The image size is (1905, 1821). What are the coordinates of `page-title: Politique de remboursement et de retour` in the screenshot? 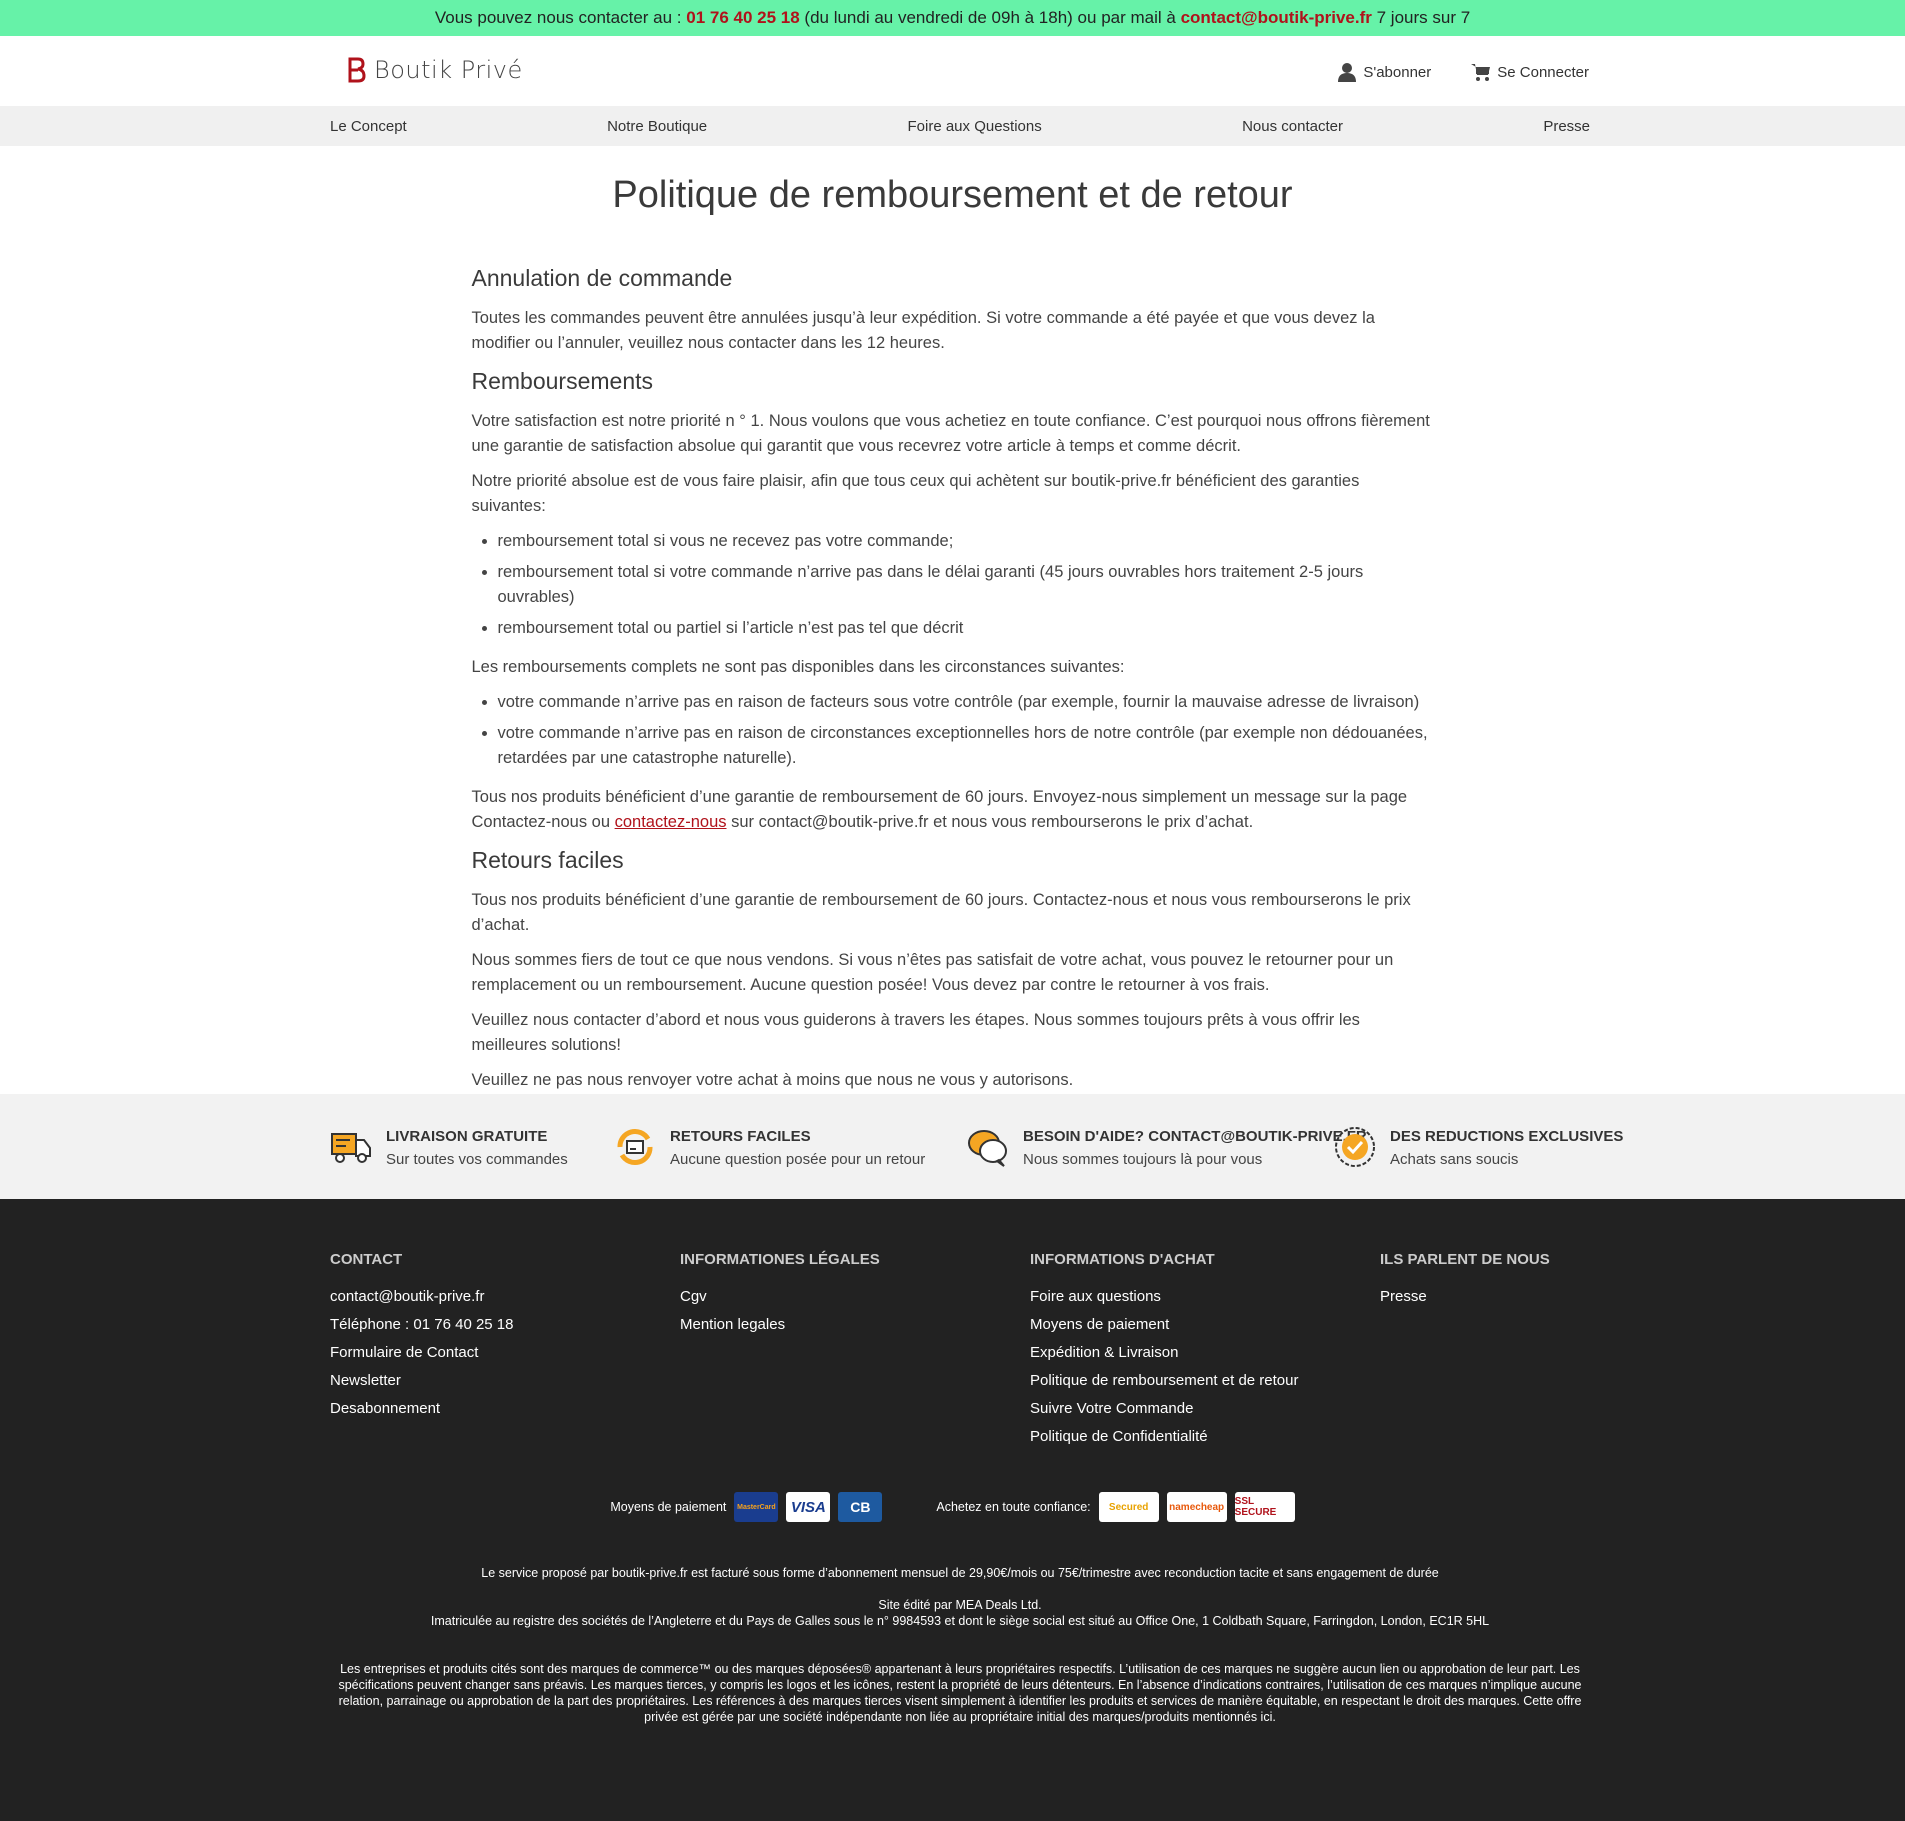 It's located at (952, 195).